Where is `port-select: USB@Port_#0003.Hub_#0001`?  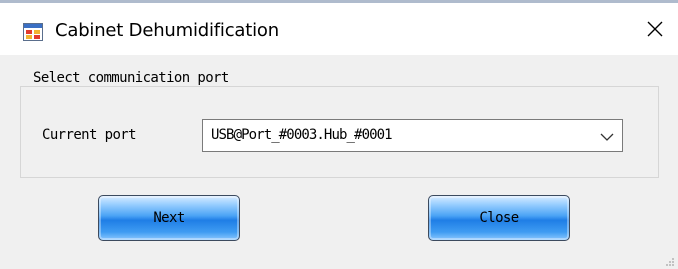
port-select: USB@Port_#0003.Hub_#0001 is located at coordinates (412, 135).